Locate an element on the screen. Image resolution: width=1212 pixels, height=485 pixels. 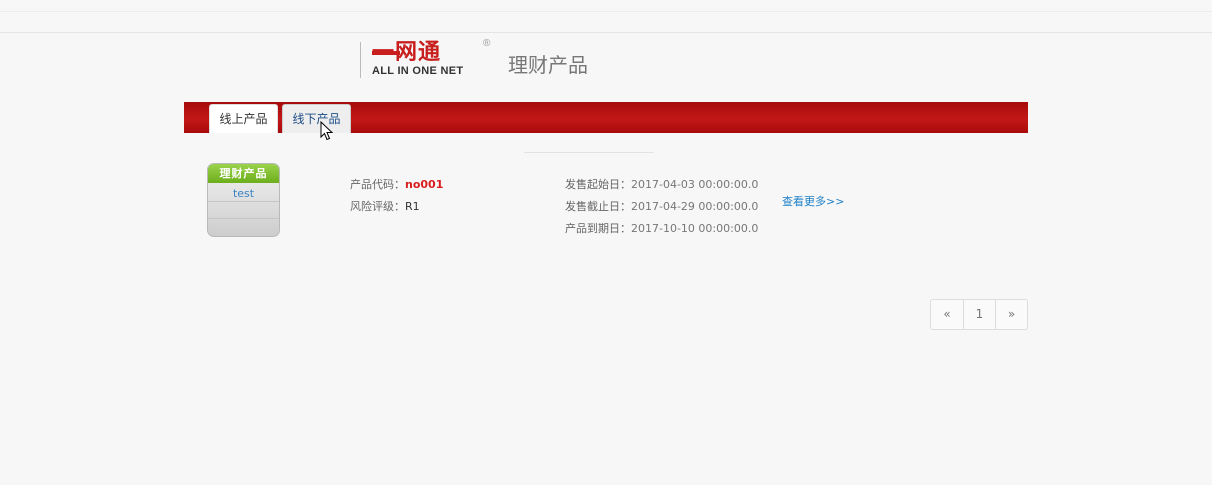
maturity-label: 产品到期日： is located at coordinates (598, 228).